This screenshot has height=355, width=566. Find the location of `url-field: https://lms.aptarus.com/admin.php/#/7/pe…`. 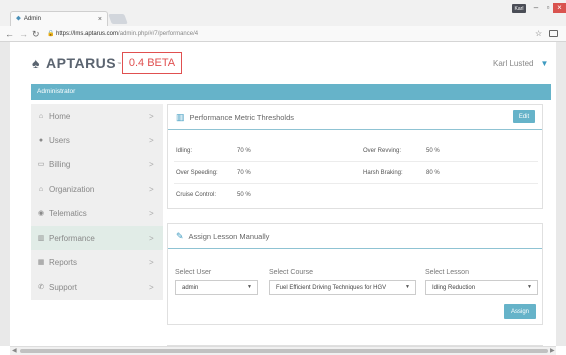

url-field: https://lms.aptarus.com/admin.php/#/7/pe… is located at coordinates (127, 34).